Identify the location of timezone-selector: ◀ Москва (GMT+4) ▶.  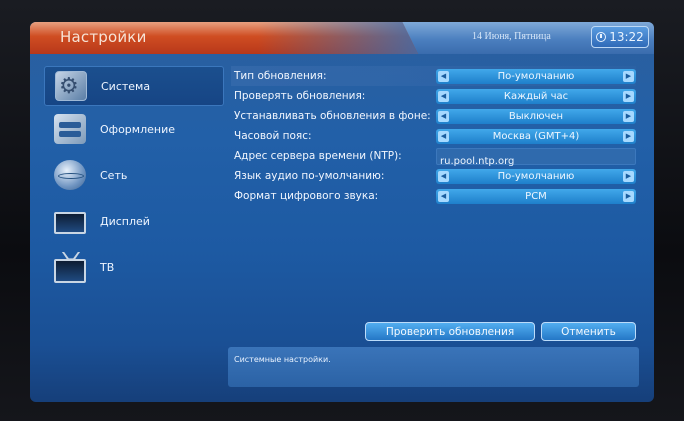
(536, 136).